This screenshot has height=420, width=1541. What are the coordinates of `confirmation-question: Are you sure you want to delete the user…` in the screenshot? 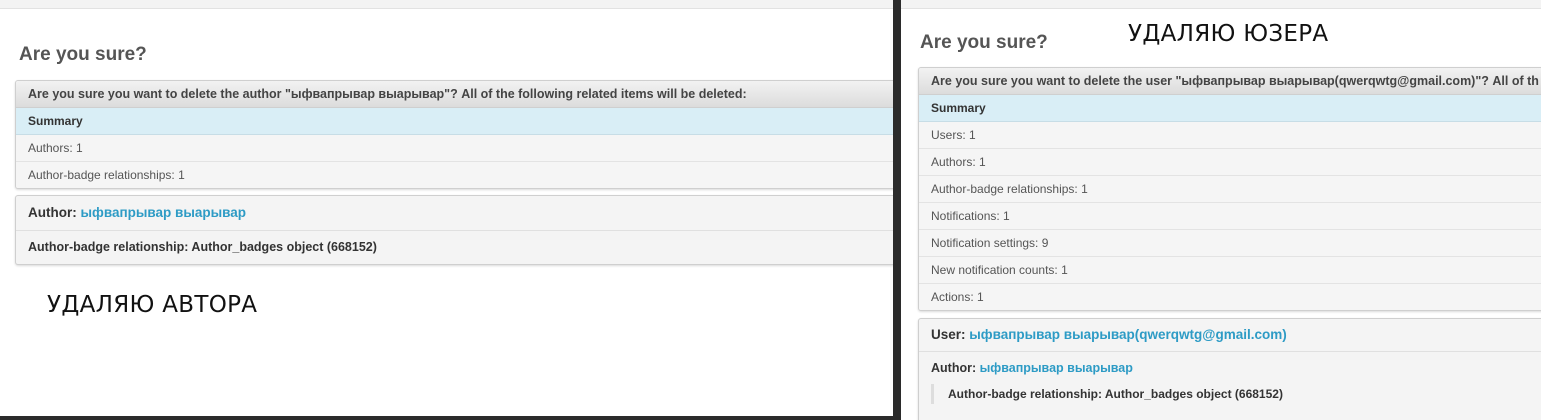 It's located at (1230, 81).